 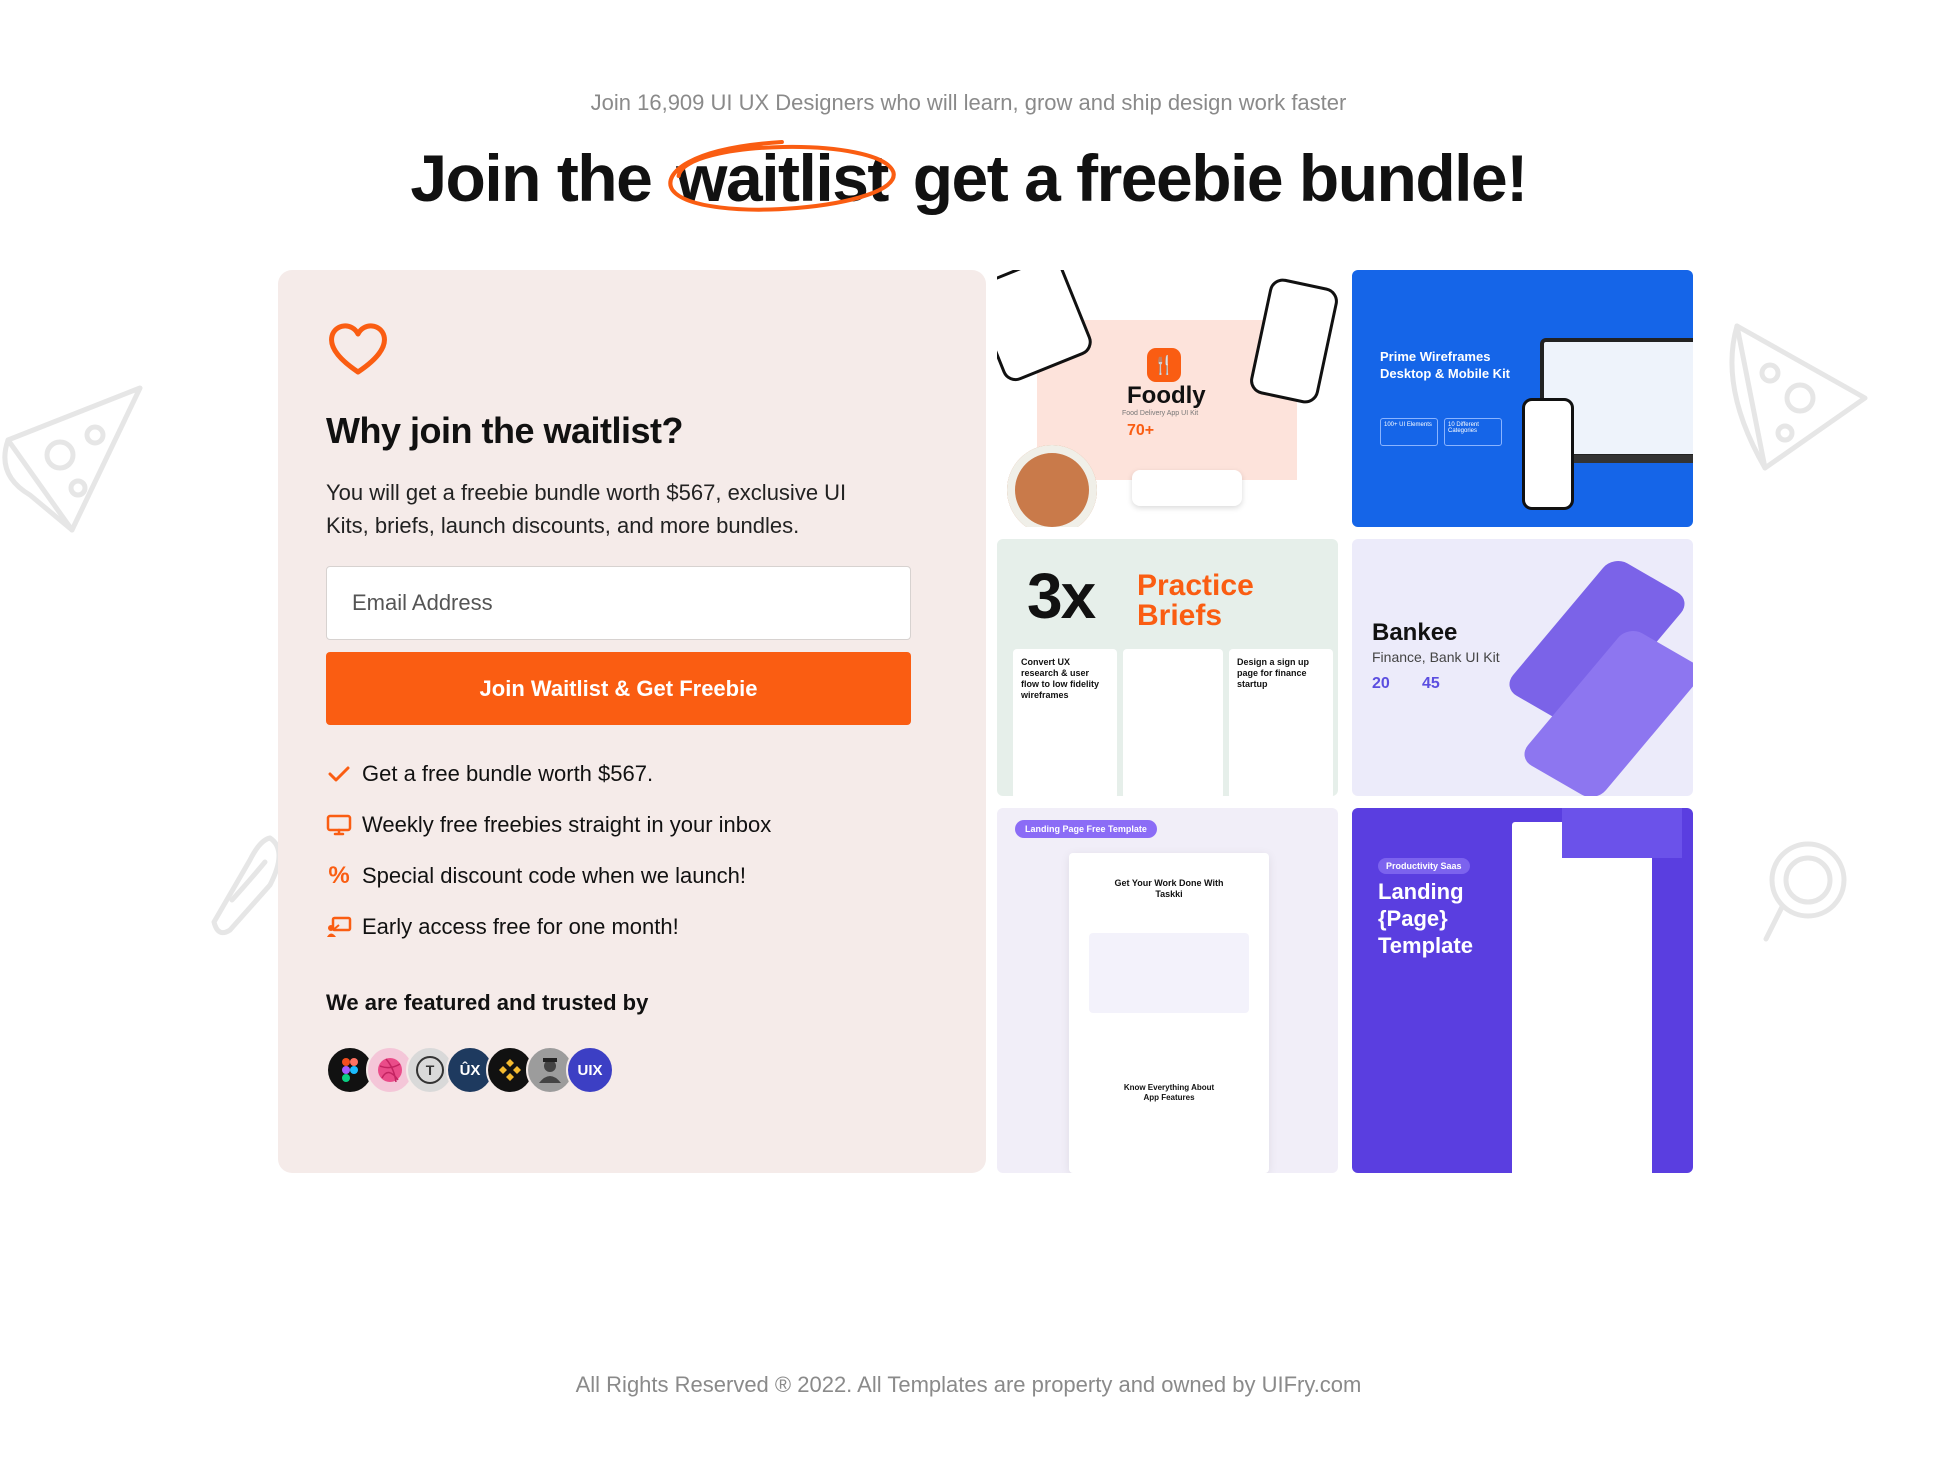 I want to click on bankee-title: Bankee, so click(x=1415, y=632).